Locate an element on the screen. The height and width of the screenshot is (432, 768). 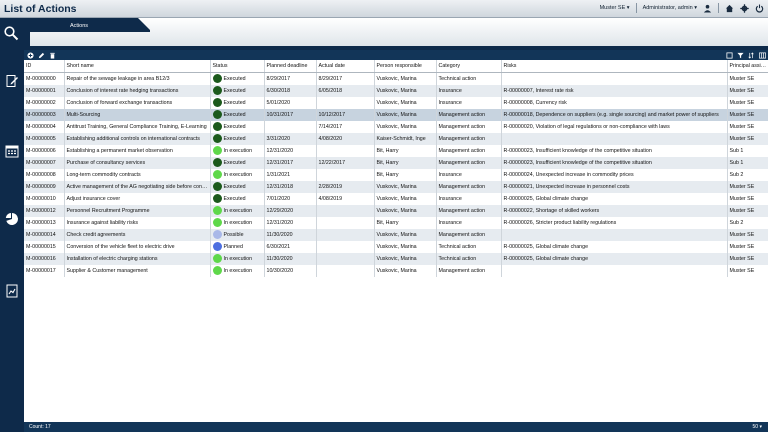
status-label: Planned is located at coordinates (233, 246).